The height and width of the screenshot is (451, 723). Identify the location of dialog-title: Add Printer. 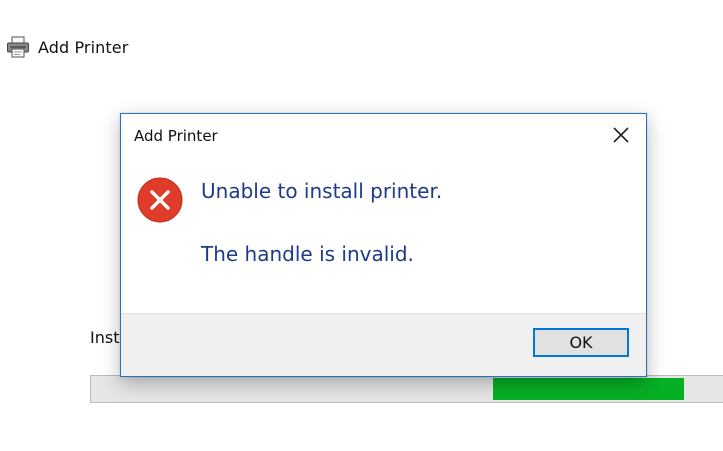
(176, 136).